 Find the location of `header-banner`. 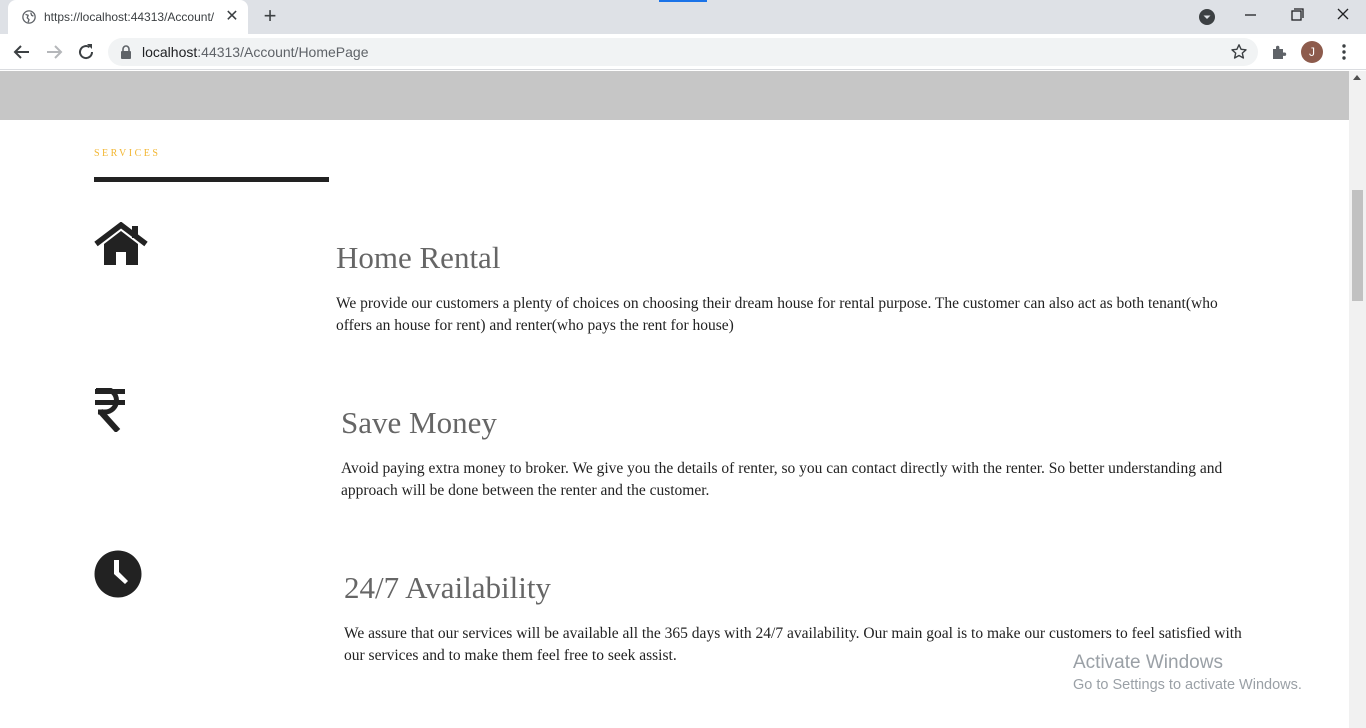

header-banner is located at coordinates (674, 95).